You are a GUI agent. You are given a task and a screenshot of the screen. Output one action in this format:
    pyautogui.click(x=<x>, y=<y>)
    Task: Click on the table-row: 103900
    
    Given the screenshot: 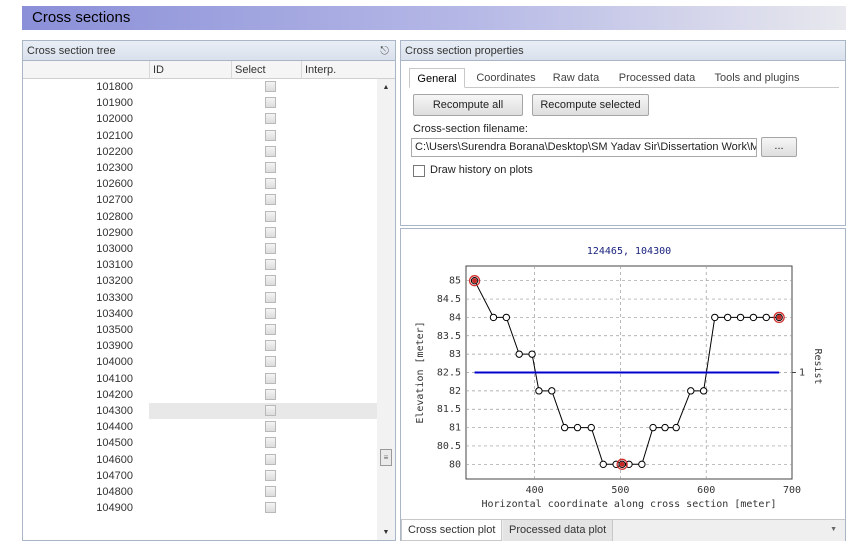 What is the action you would take?
    pyautogui.click(x=200, y=346)
    